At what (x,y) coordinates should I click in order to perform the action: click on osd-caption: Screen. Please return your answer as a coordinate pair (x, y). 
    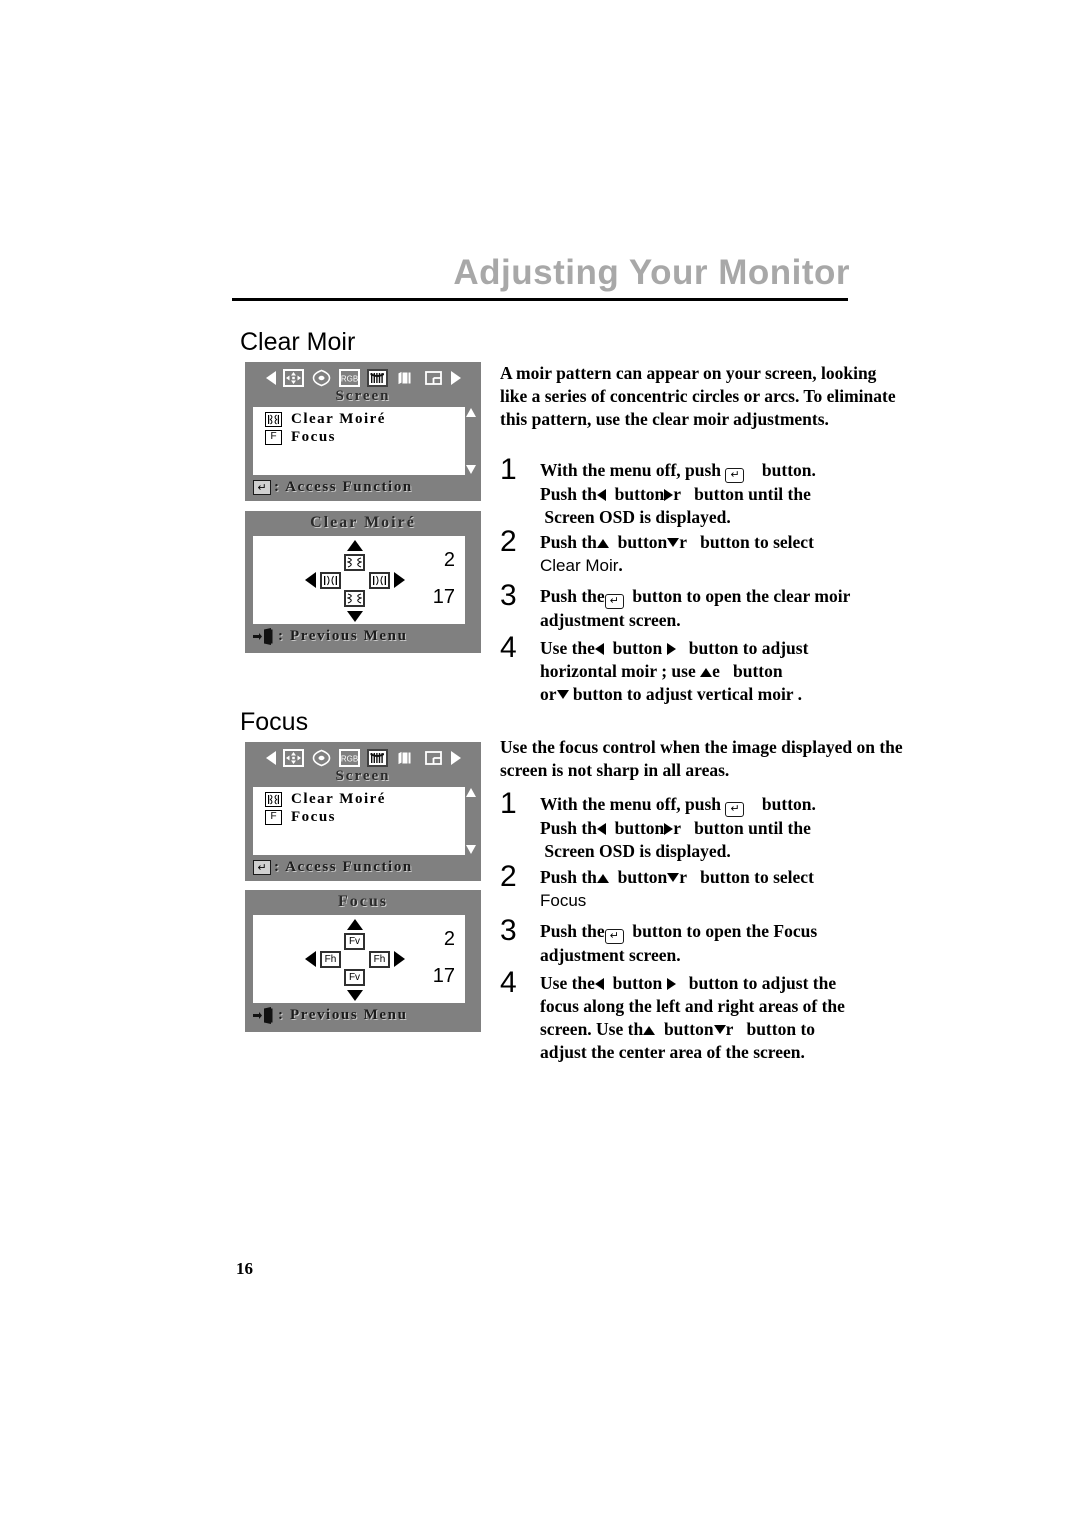
    Looking at the image, I should click on (363, 776).